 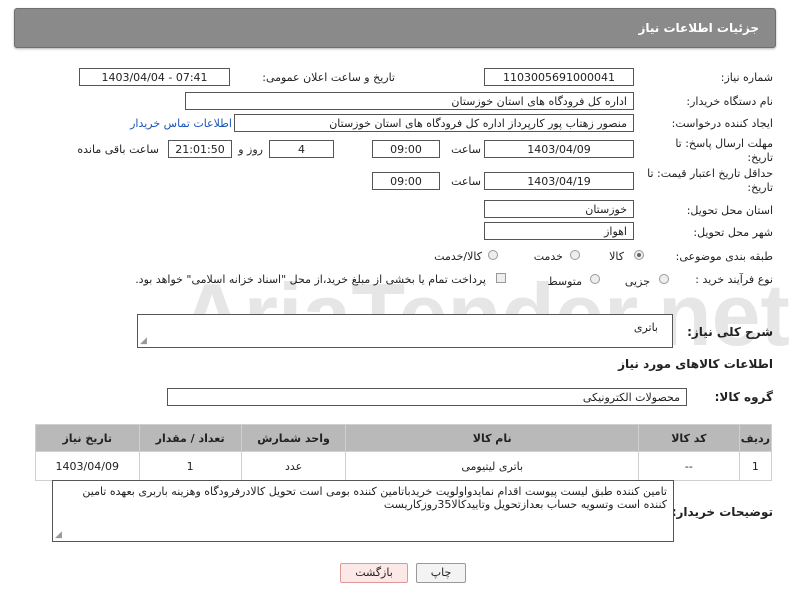 I want to click on category-label: طبقه بندی موضوعی:, so click(x=724, y=256).